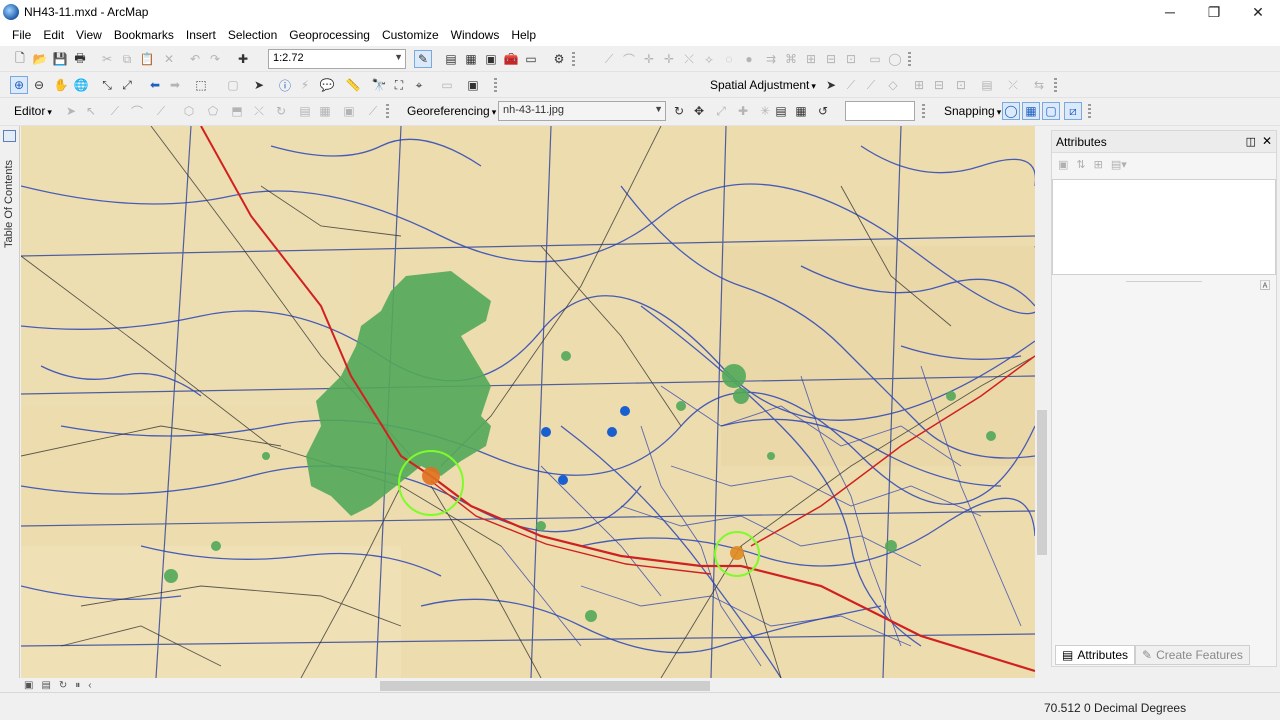 The width and height of the screenshot is (1280, 720). I want to click on go-to-xy-icon: ⌖, so click(419, 85).